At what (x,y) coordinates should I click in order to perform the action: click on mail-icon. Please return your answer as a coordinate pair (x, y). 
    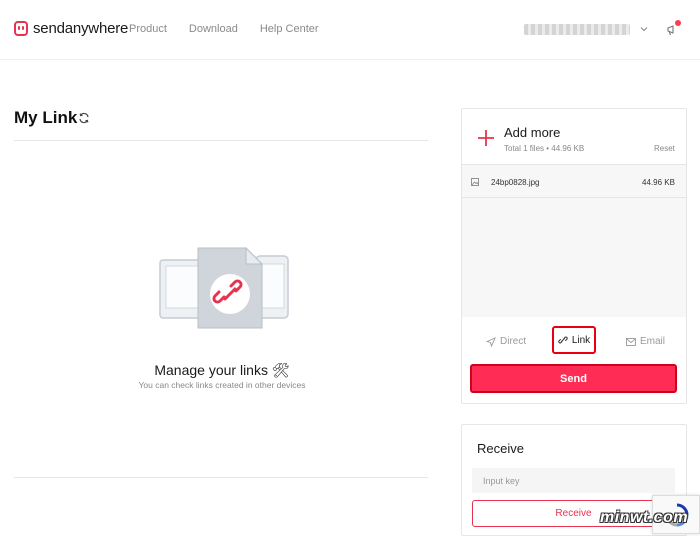
    Looking at the image, I should click on (631, 341).